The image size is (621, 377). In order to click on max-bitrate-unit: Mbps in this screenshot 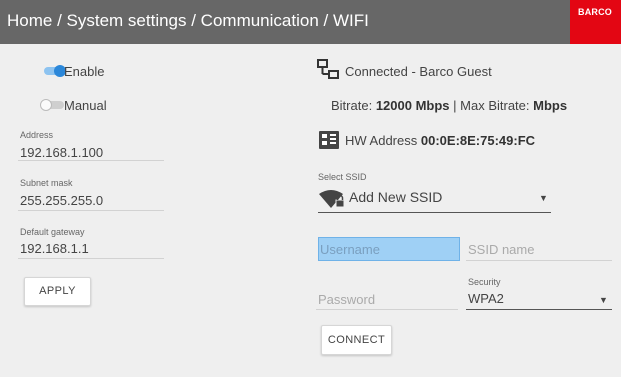, I will do `click(550, 105)`.